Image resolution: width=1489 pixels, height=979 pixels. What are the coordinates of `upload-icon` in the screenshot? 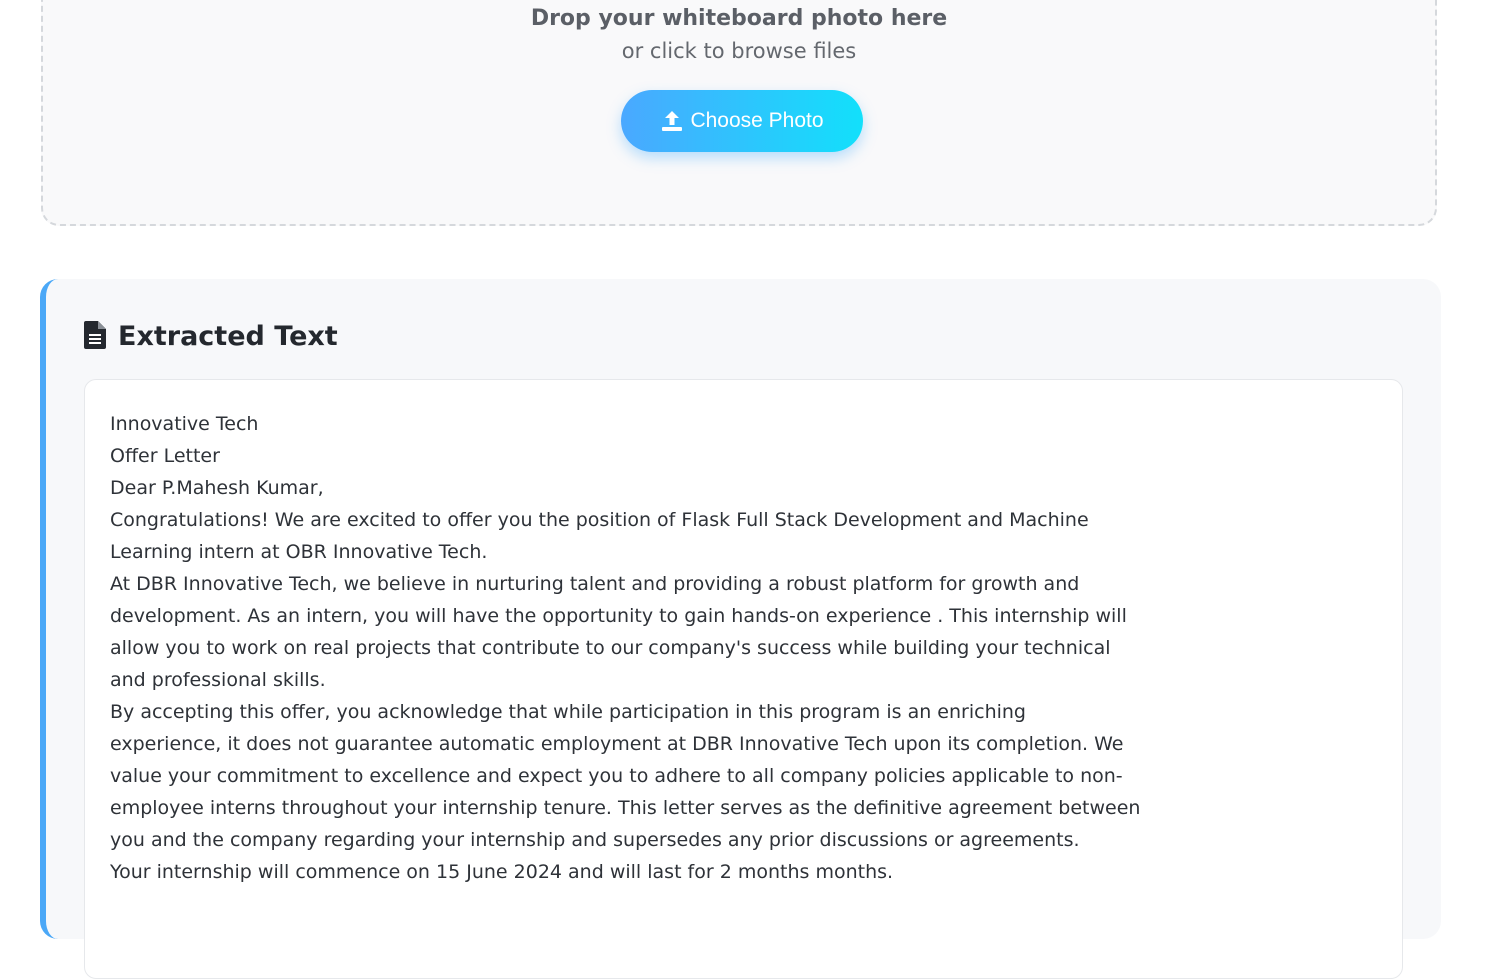 It's located at (672, 121).